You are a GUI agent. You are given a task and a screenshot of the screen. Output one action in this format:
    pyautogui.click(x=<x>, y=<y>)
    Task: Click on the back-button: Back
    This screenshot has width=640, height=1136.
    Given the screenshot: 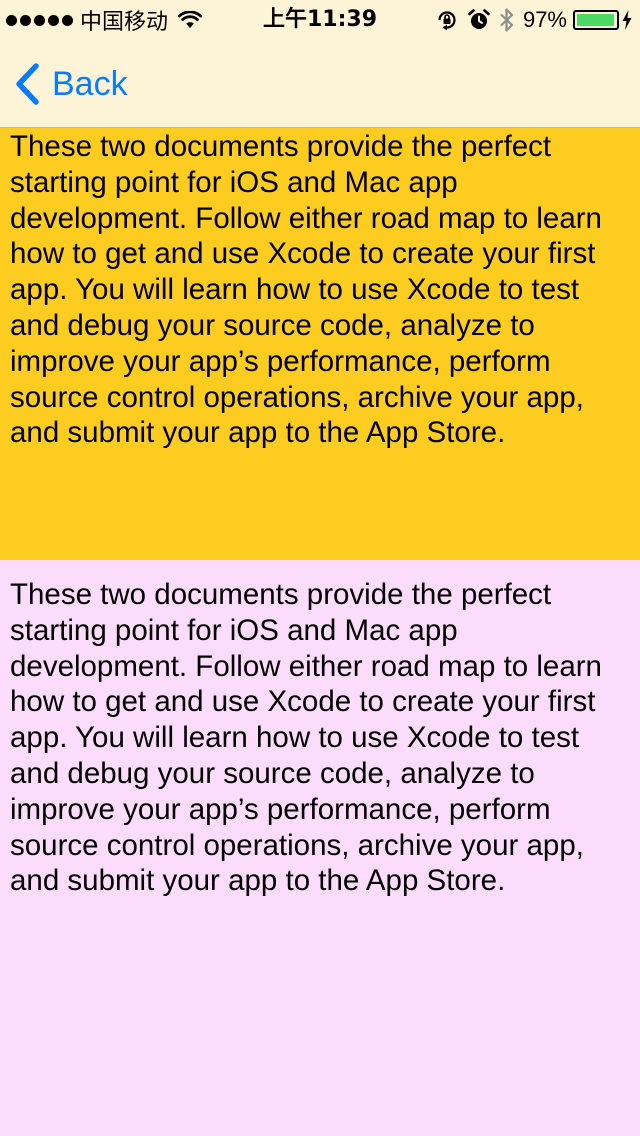 What is the action you would take?
    pyautogui.click(x=71, y=84)
    